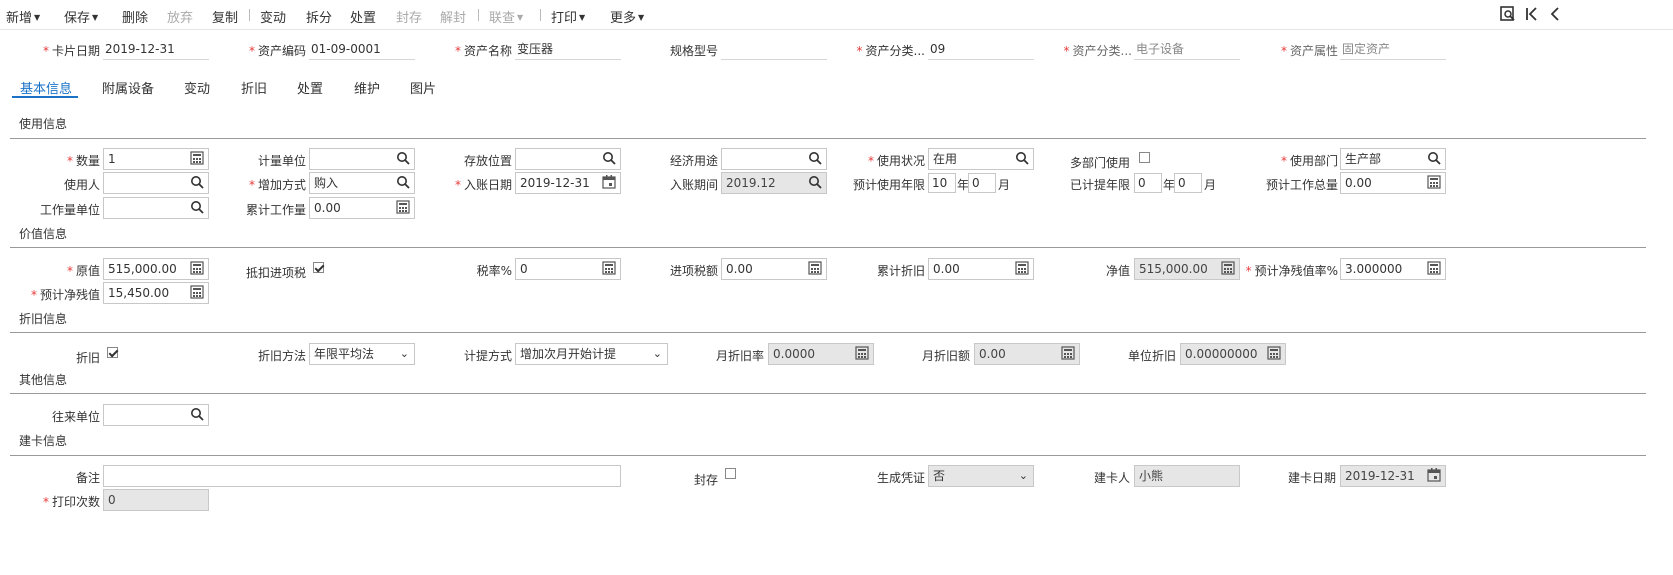  Describe the element at coordinates (627, 16) in the screenshot. I see `more-button: 更多 ▼` at that location.